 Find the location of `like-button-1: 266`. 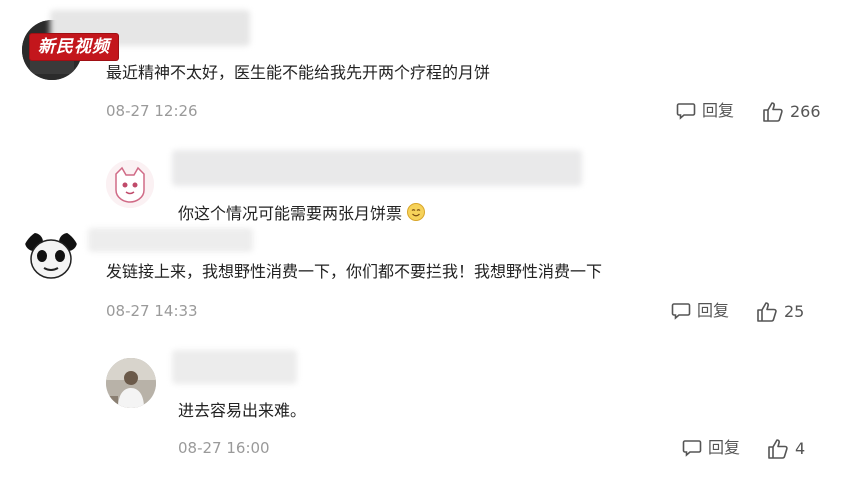

like-button-1: 266 is located at coordinates (791, 112).